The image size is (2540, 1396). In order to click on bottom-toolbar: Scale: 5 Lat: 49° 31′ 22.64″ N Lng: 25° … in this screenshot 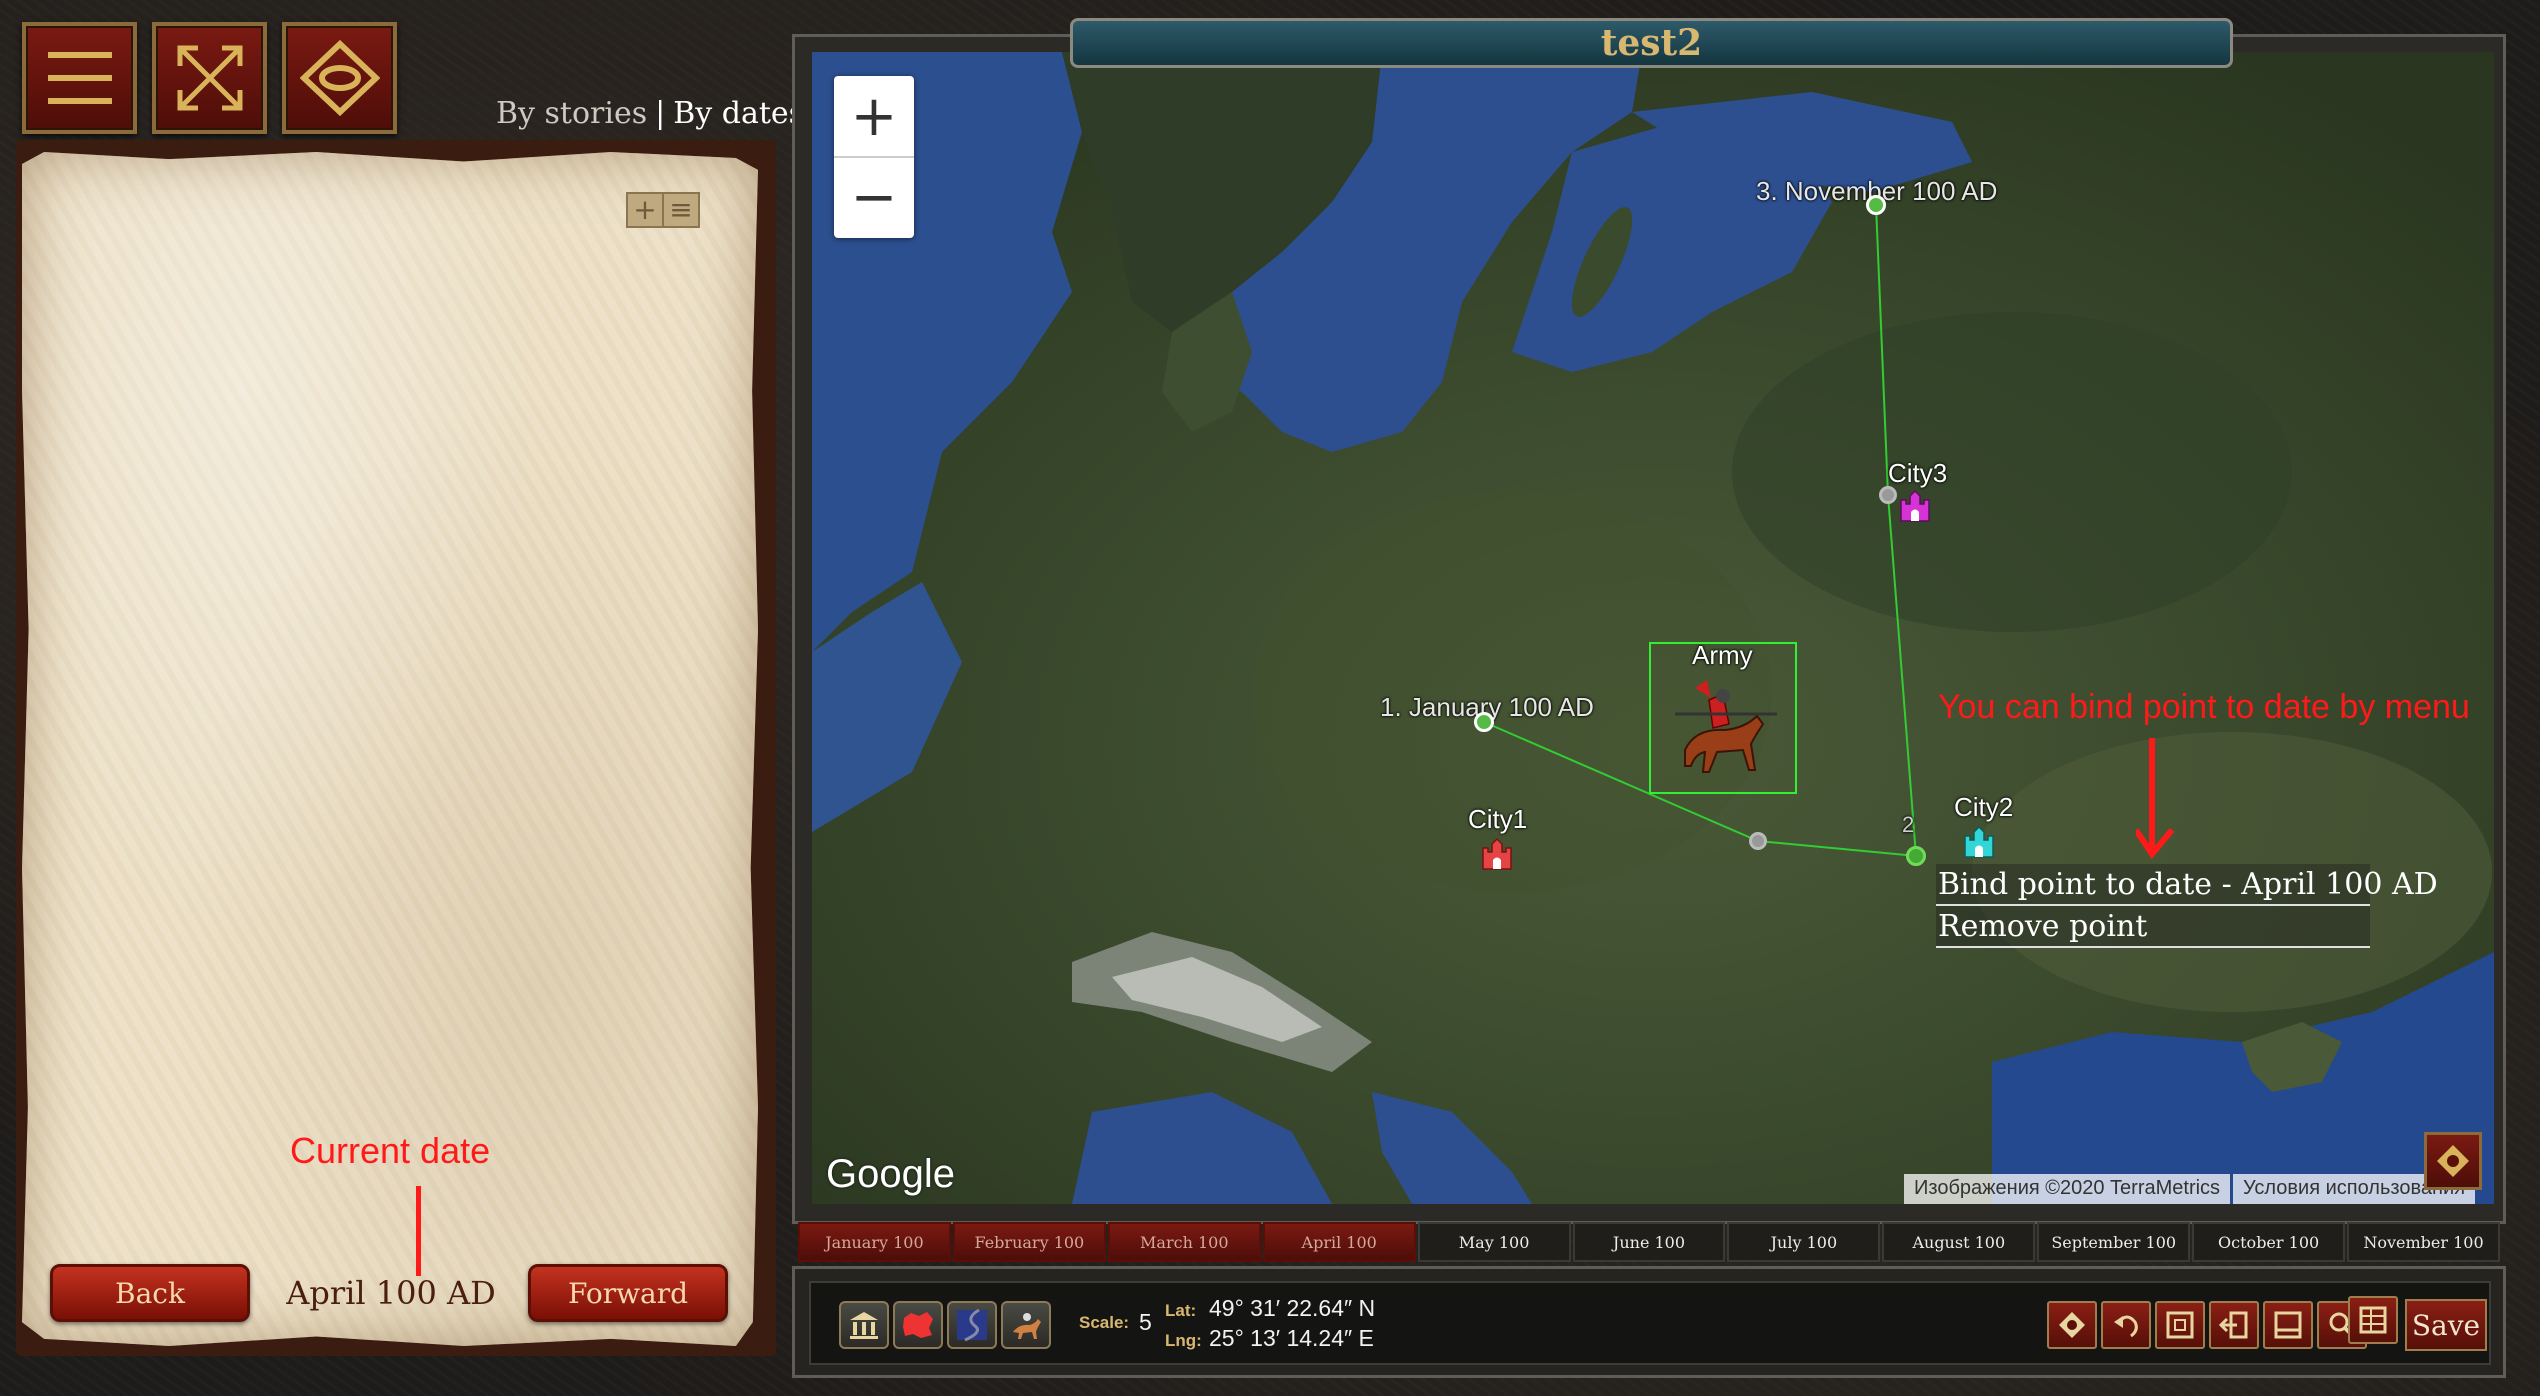, I will do `click(1649, 1322)`.